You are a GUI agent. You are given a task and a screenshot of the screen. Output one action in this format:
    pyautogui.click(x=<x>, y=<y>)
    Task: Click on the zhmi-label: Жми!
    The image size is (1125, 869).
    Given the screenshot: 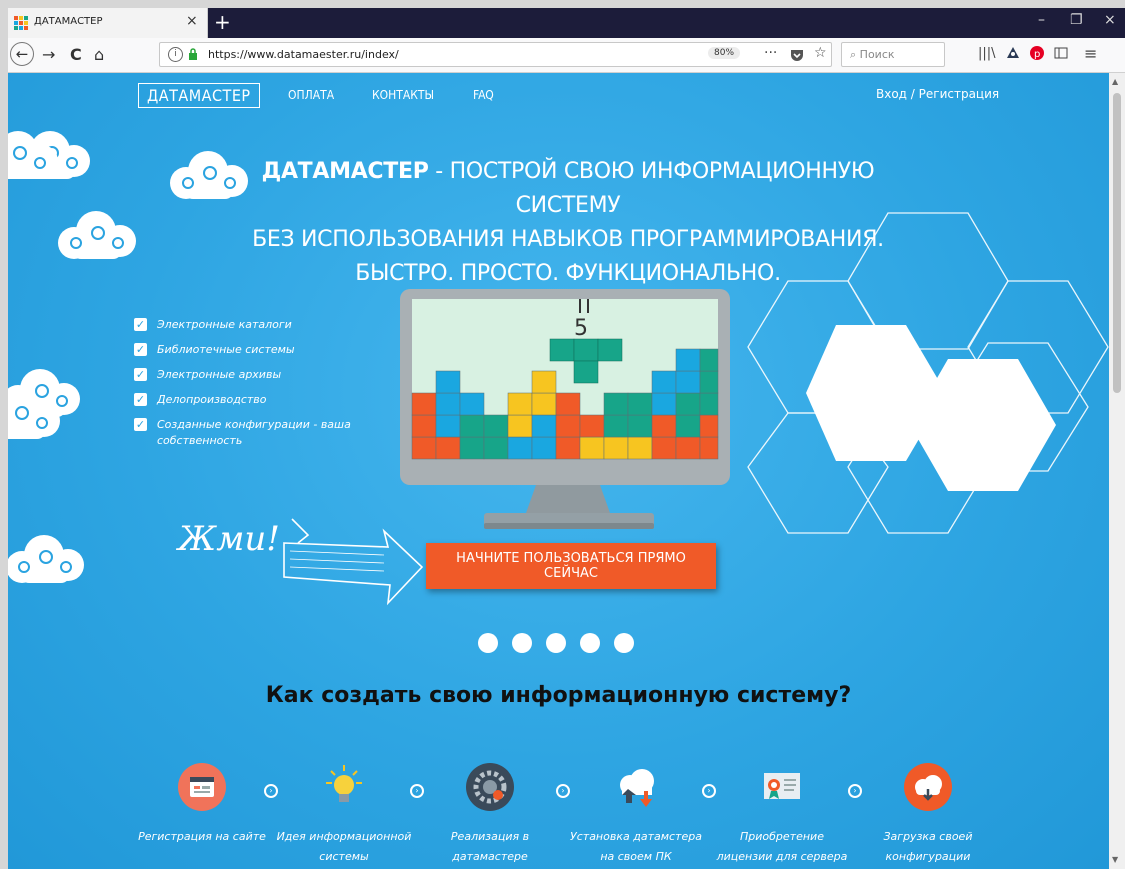 What is the action you would take?
    pyautogui.click(x=229, y=539)
    